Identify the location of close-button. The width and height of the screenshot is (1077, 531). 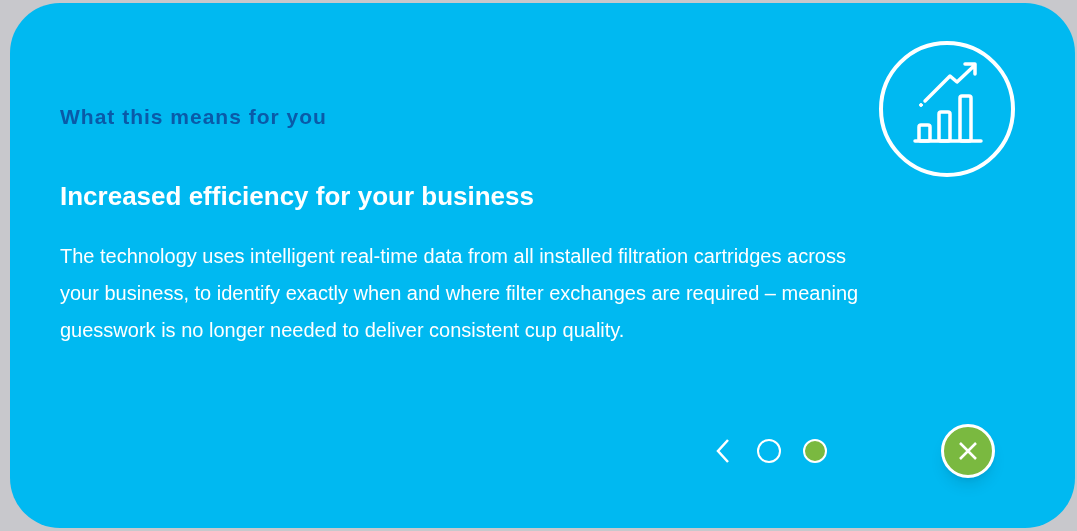
(968, 451).